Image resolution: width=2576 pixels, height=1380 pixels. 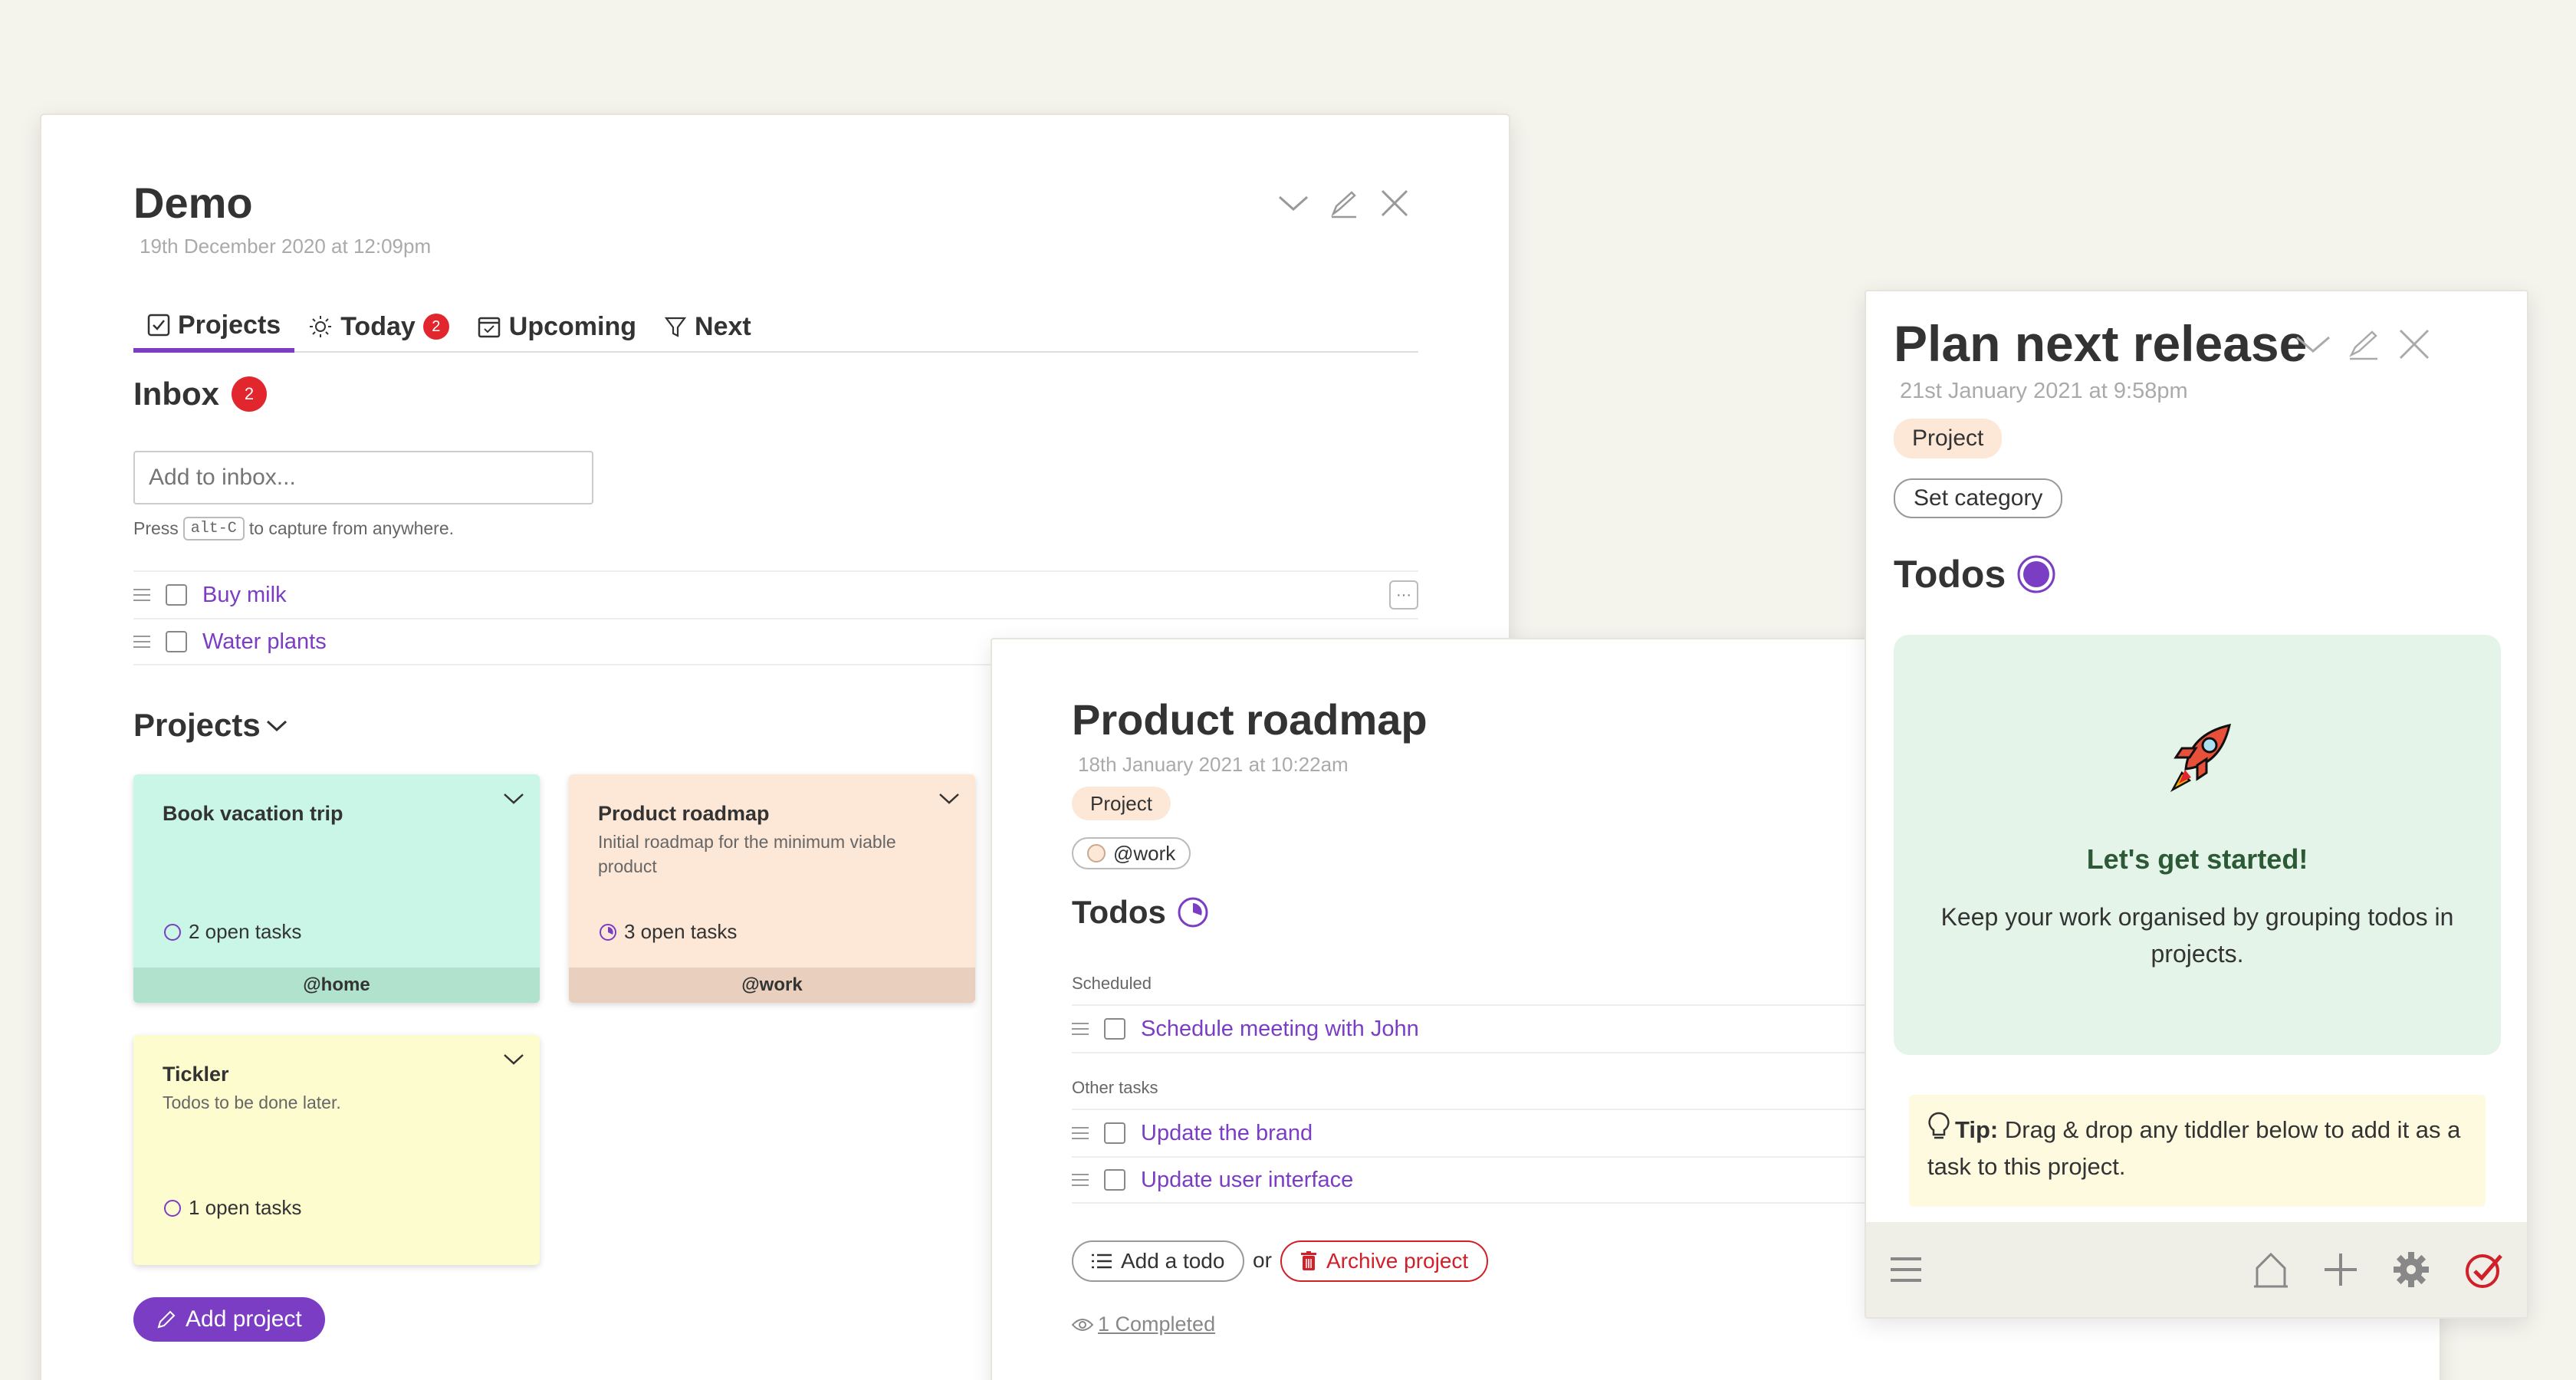 What do you see at coordinates (1083, 1325) in the screenshot?
I see `eye-icon` at bounding box center [1083, 1325].